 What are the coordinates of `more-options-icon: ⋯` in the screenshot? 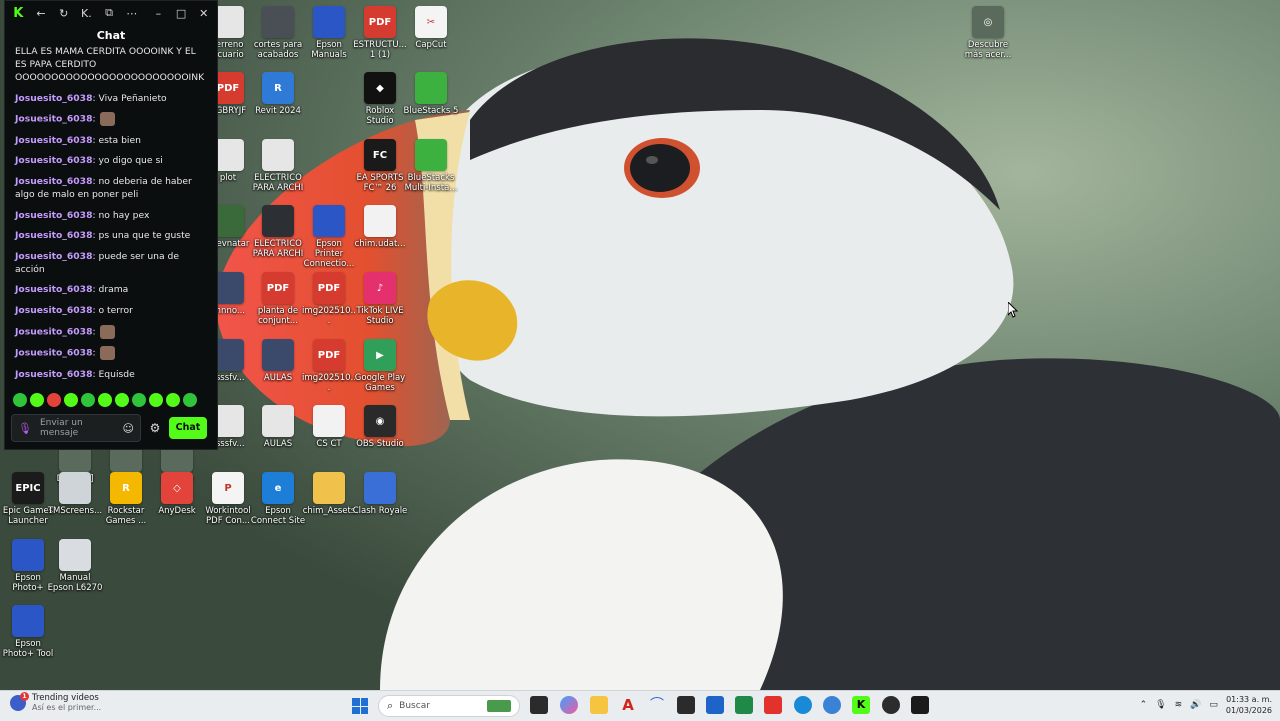 It's located at (131, 13).